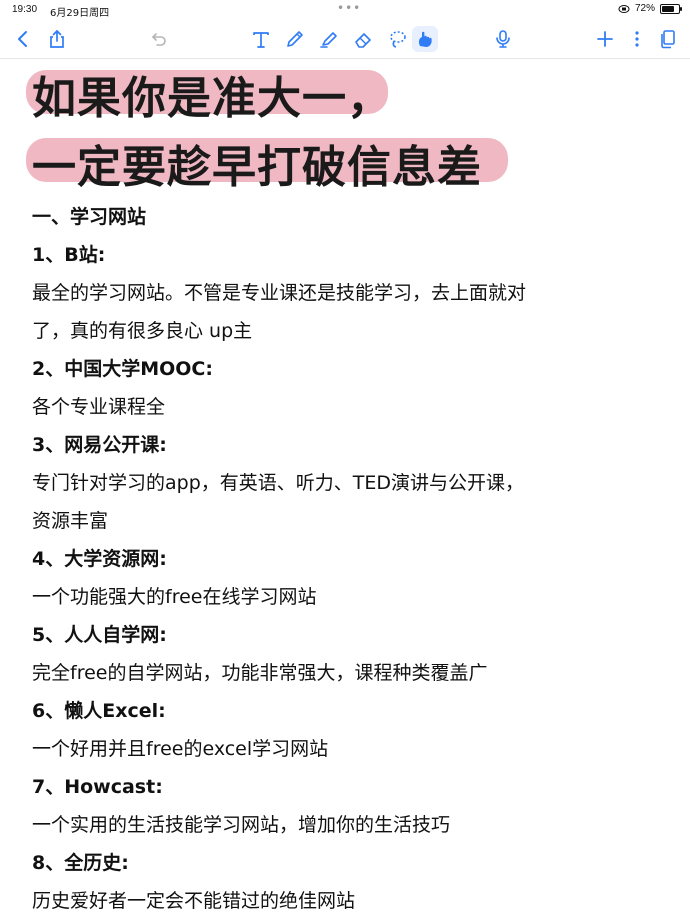 The height and width of the screenshot is (922, 690). I want to click on item-heading: 3、网易公开课:, so click(99, 445).